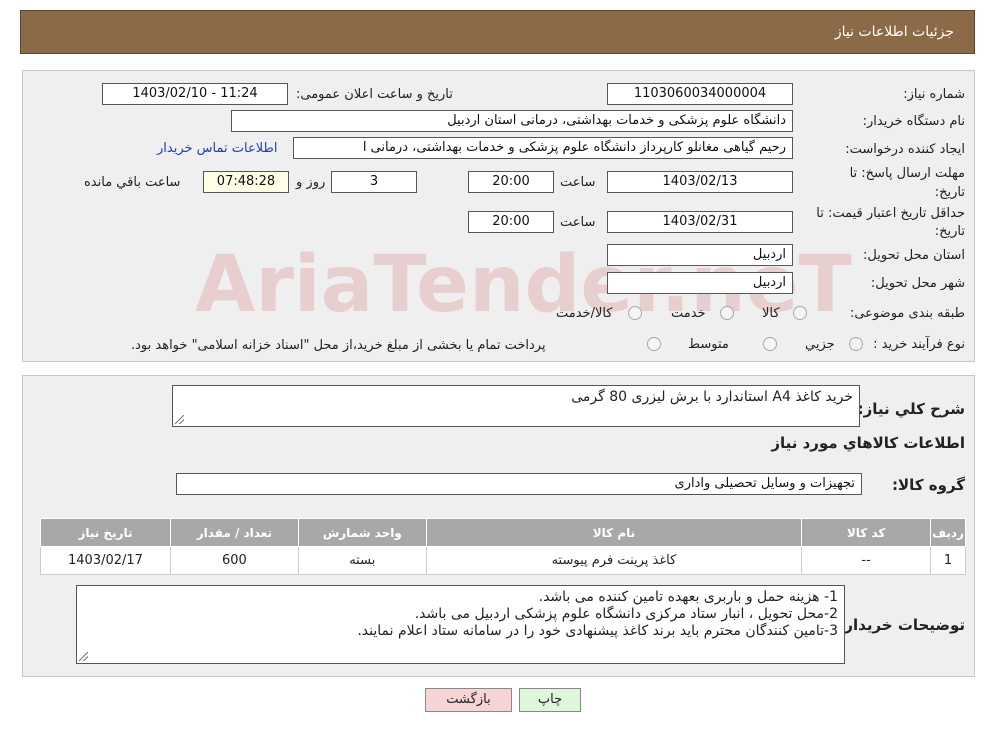 This screenshot has height=733, width=985. Describe the element at coordinates (890, 213) in the screenshot. I see `validity-label: حداقل تاریخ اعتبار قیمت: تا` at that location.